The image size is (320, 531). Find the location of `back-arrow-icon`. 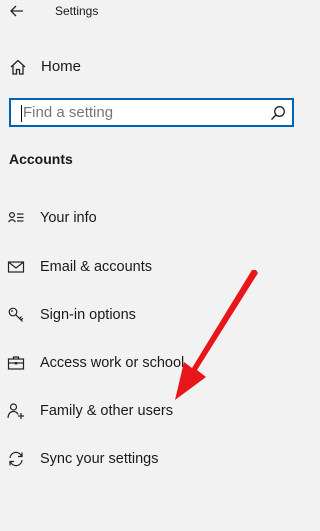

back-arrow-icon is located at coordinates (16, 11).